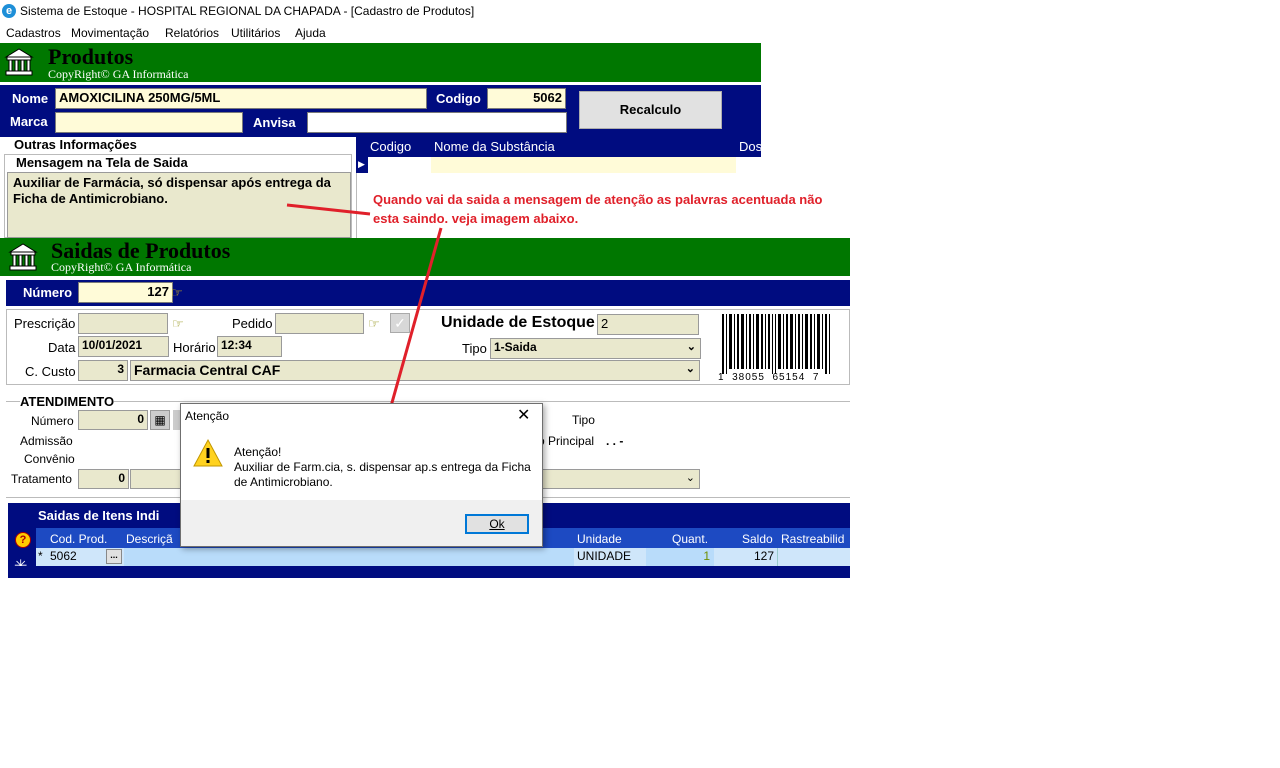 The height and width of the screenshot is (768, 1280). Describe the element at coordinates (63, 556) in the screenshot. I see `row-cod: 5062` at that location.